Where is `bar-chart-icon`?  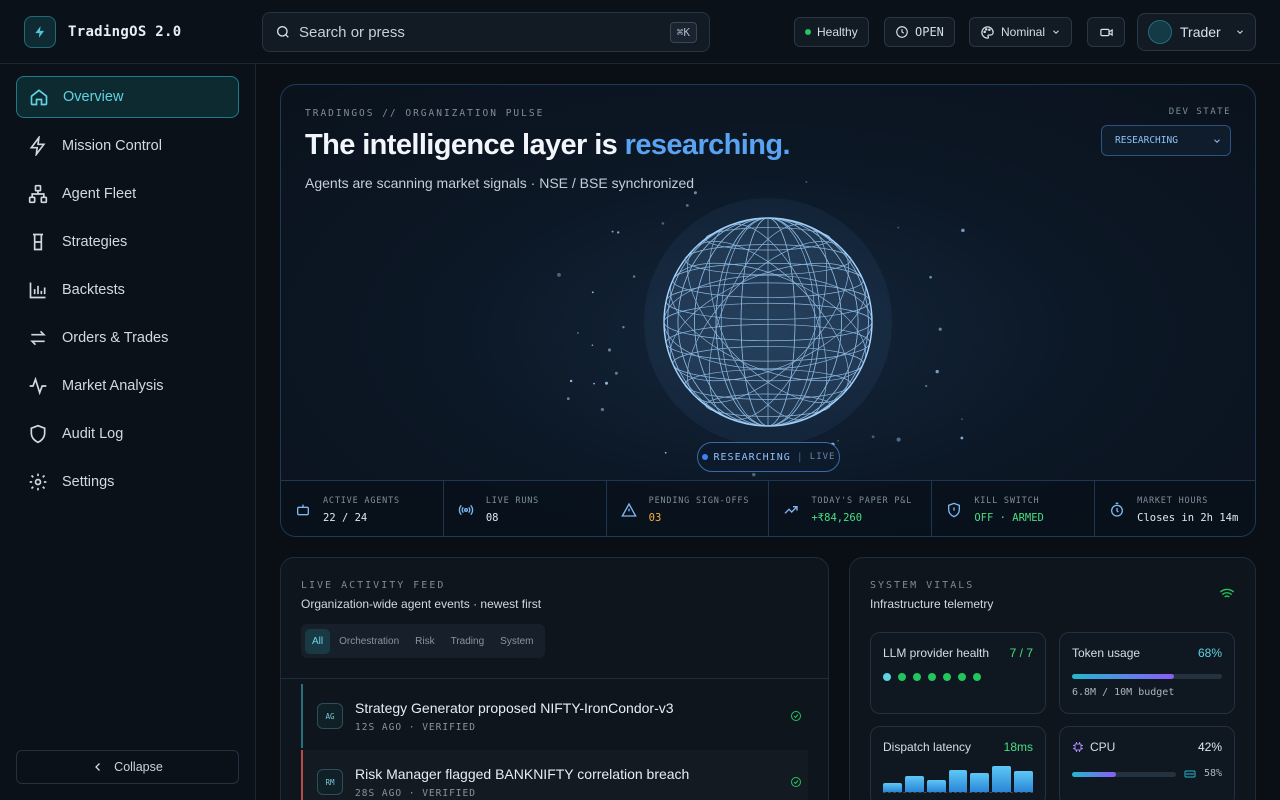
bar-chart-icon is located at coordinates (37, 290).